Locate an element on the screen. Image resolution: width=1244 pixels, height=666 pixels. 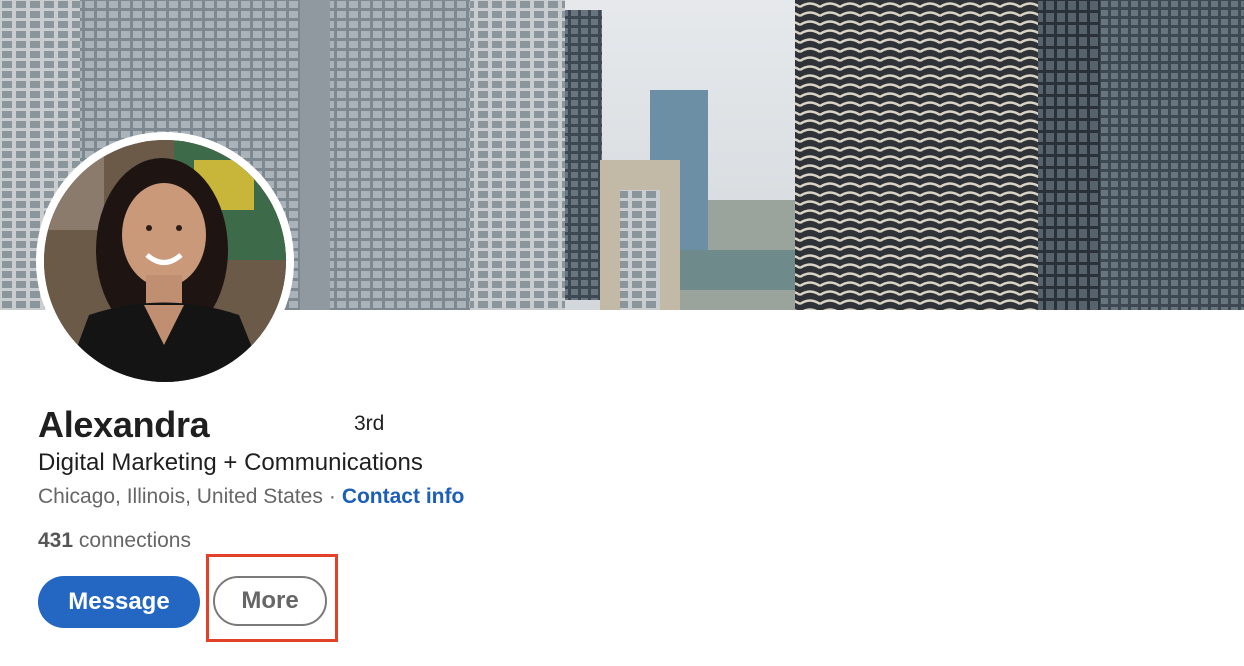
profile-avatar is located at coordinates (165, 261).